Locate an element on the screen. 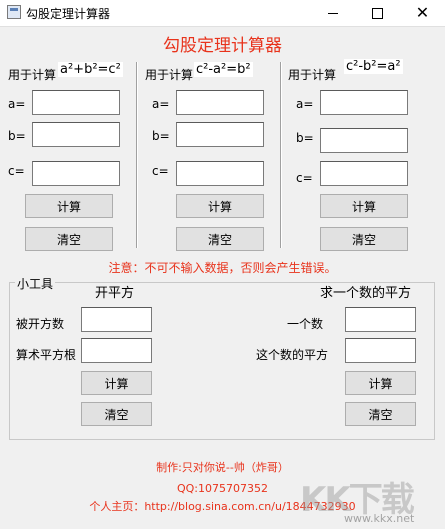  square-calculate-button: 计算 is located at coordinates (380, 383).